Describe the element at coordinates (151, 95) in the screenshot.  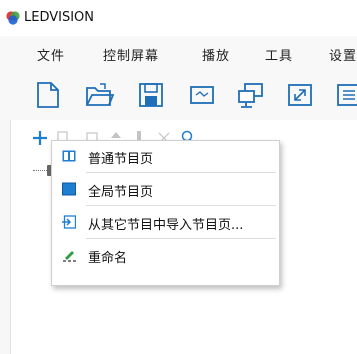
I see `save-icon` at that location.